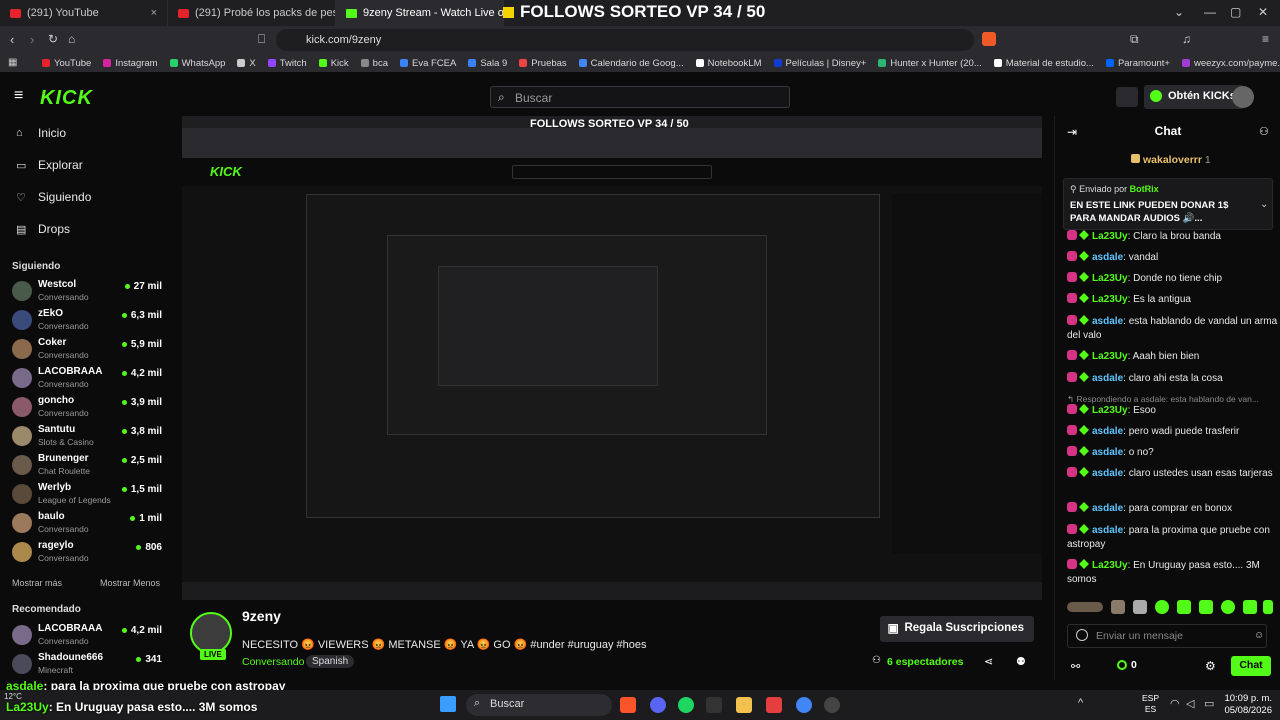  What do you see at coordinates (66, 63) in the screenshot?
I see `bookmark-item: YouTube` at bounding box center [66, 63].